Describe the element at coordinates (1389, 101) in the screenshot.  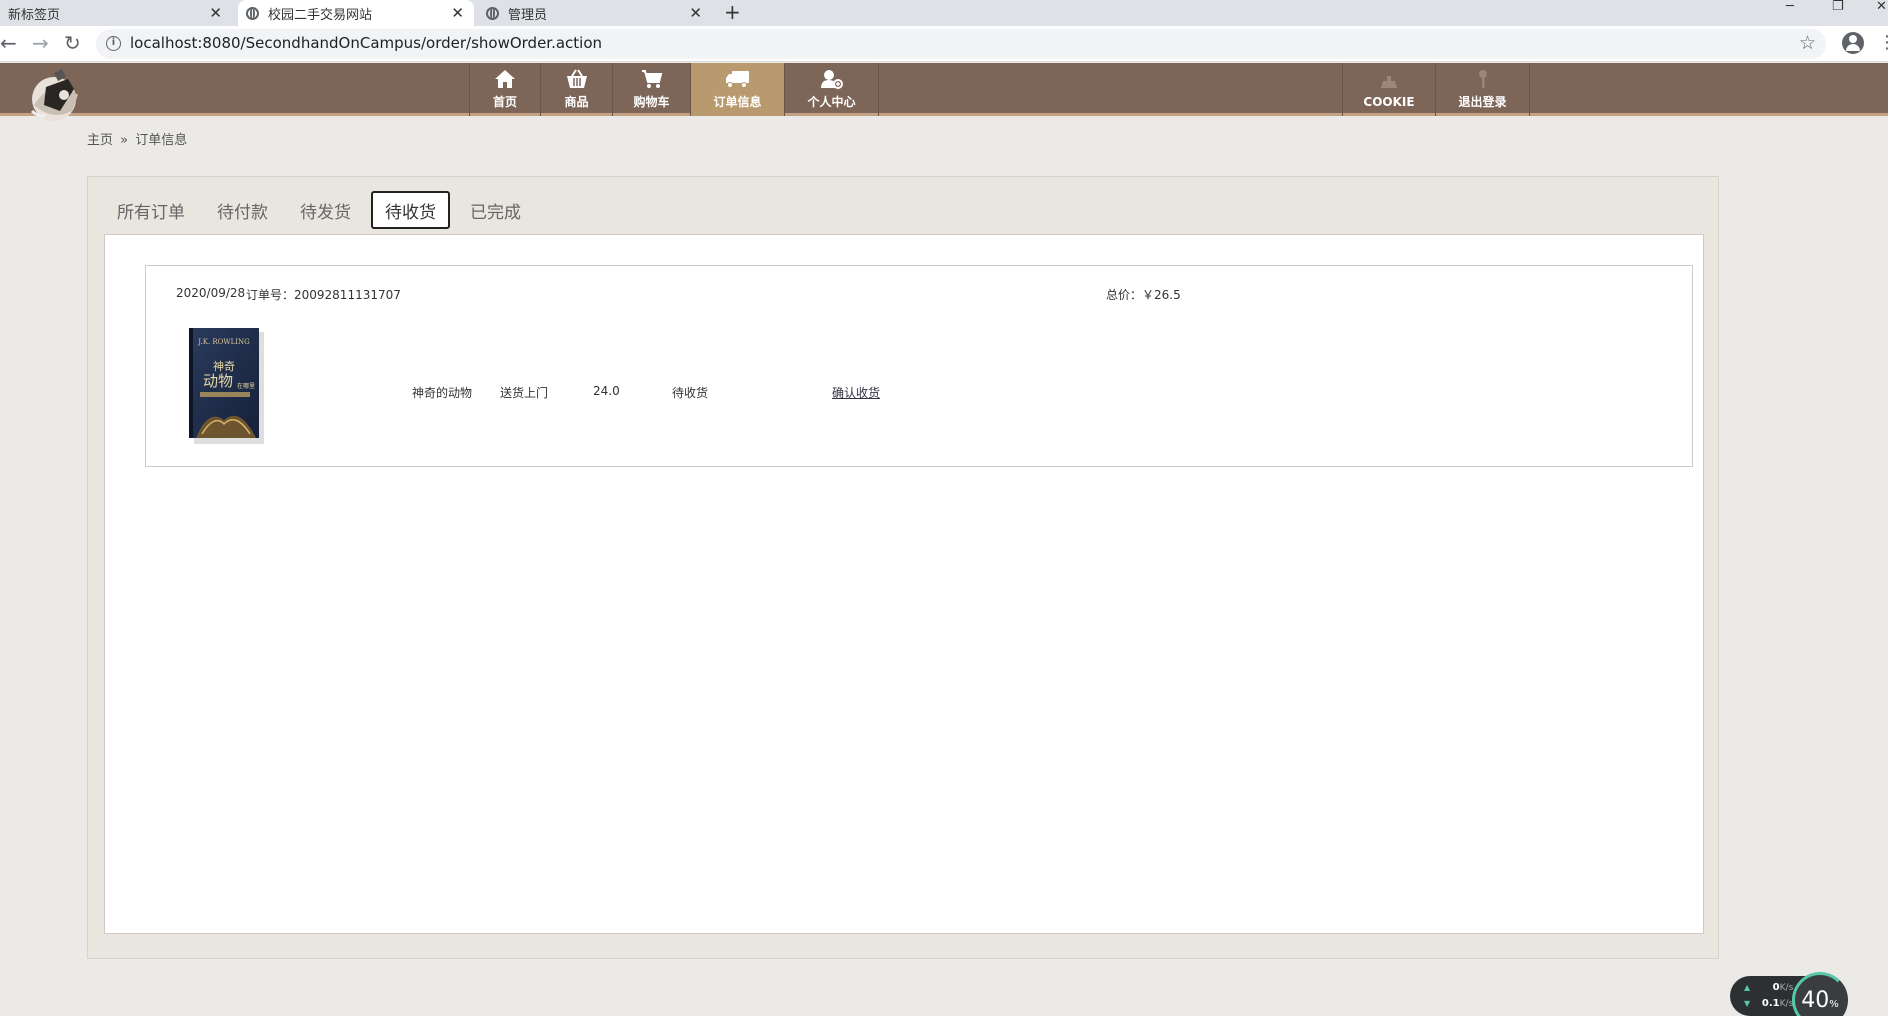
I see `nav-label: COOKIE` at that location.